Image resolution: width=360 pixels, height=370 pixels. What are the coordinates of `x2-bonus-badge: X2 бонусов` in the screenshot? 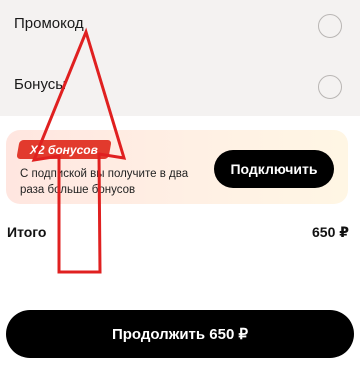 It's located at (64, 149).